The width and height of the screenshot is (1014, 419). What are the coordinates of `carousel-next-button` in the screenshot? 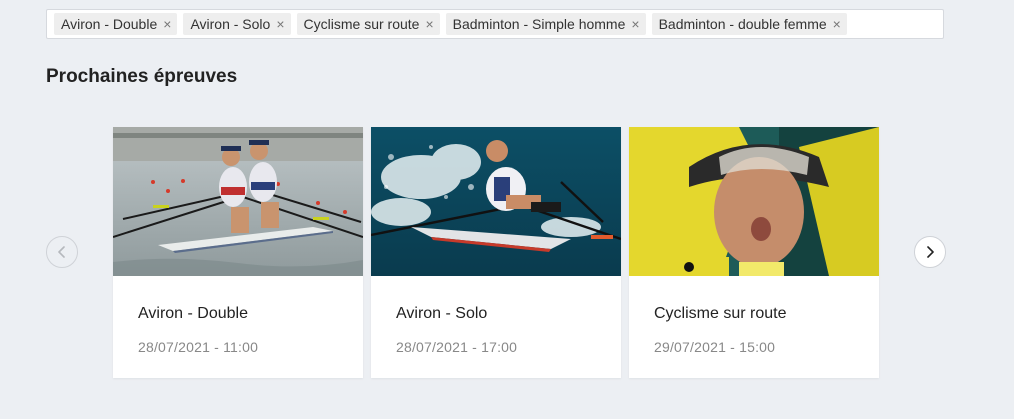 It's located at (930, 252).